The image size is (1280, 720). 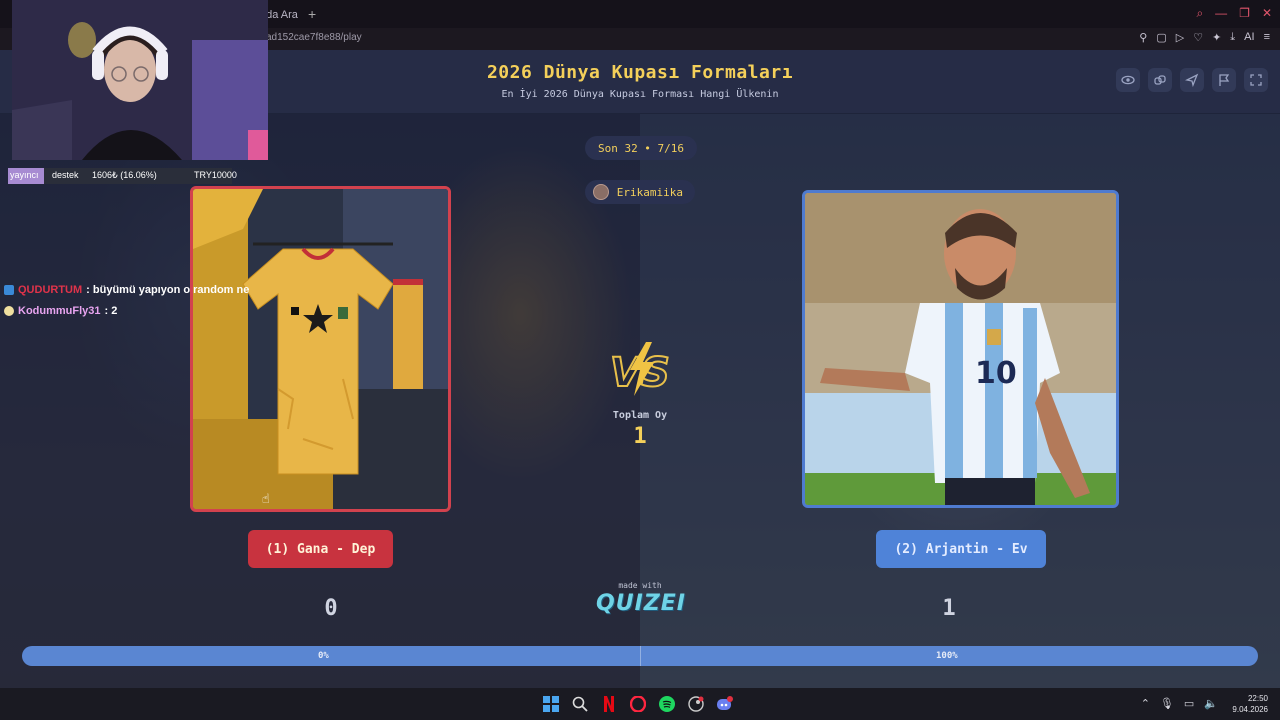 What do you see at coordinates (667, 704) in the screenshot?
I see `spotify-icon` at bounding box center [667, 704].